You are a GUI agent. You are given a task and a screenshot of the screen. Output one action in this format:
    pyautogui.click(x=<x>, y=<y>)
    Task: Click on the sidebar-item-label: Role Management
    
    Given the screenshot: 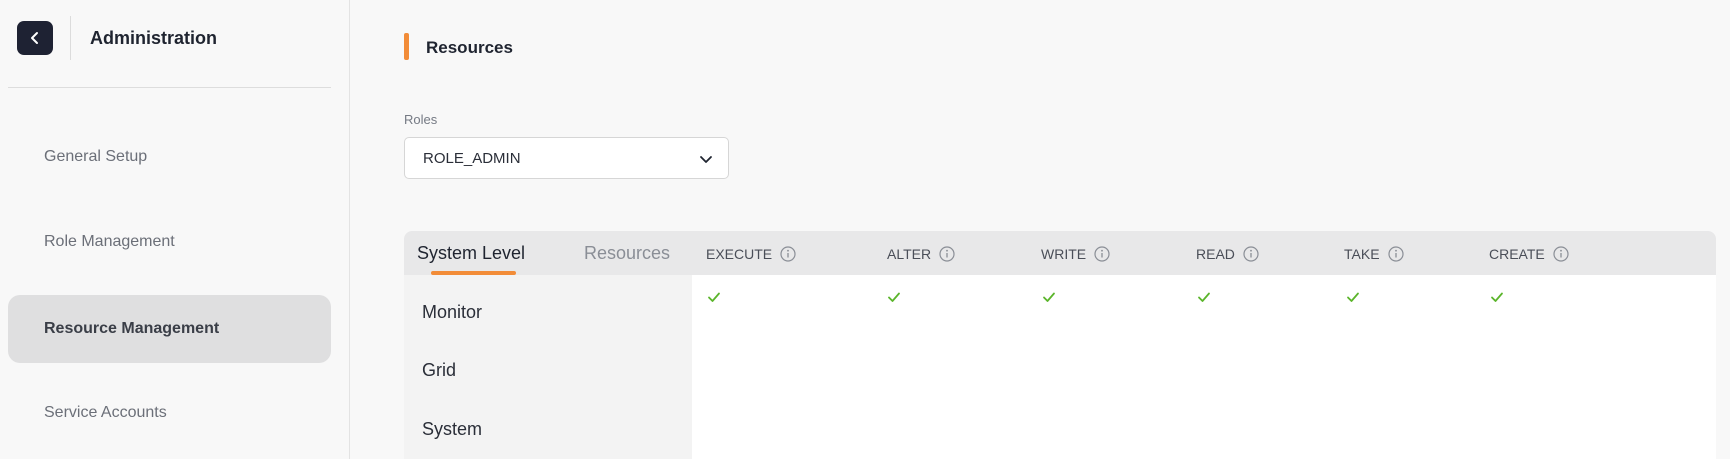 What is the action you would take?
    pyautogui.click(x=109, y=241)
    